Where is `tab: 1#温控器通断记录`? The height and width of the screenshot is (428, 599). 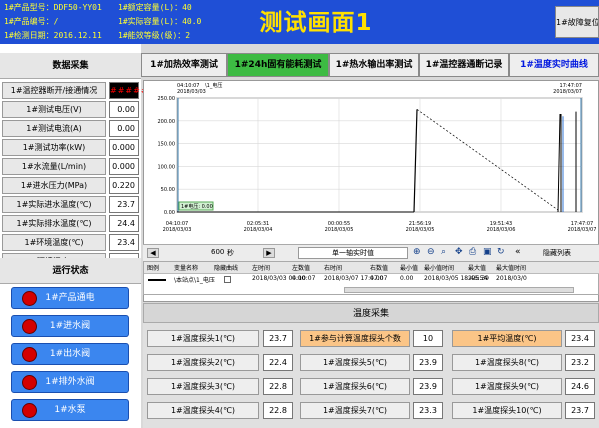
tab: 1#温控器通断记录 is located at coordinates (464, 65).